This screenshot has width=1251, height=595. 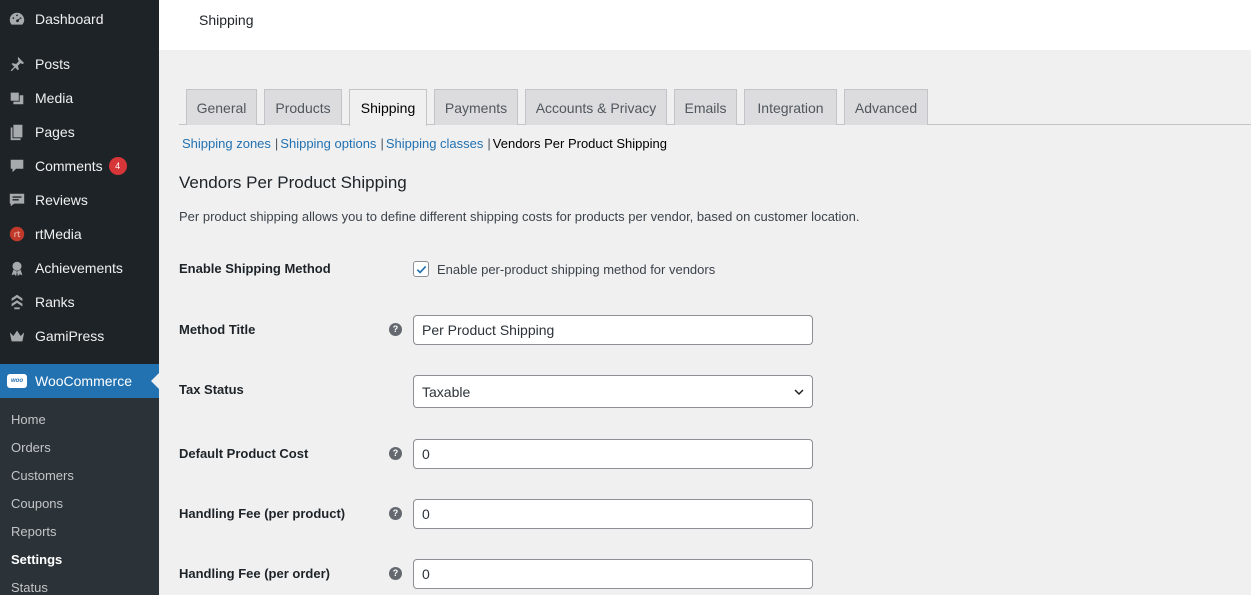 I want to click on sidebar-item-pages: Pages, so click(x=79, y=132).